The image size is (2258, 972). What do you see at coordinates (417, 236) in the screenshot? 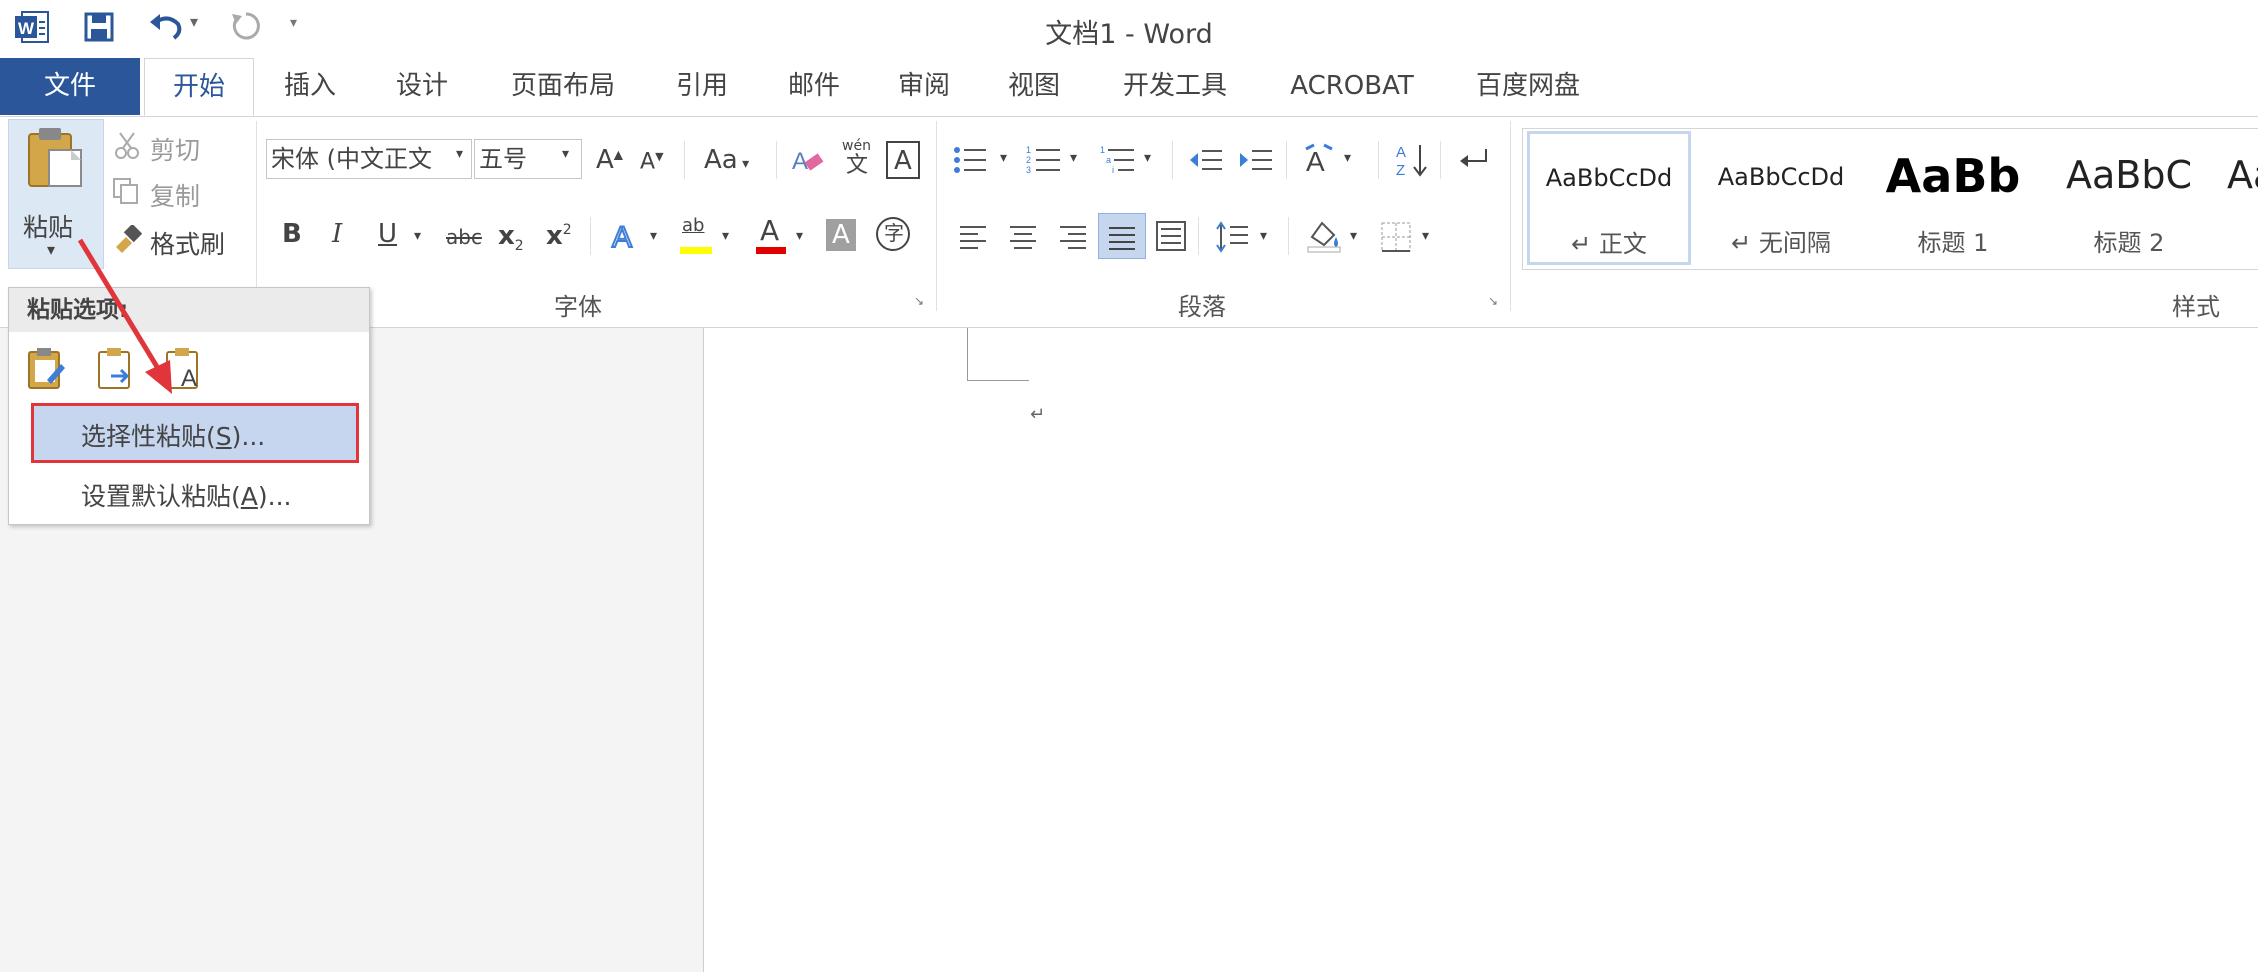
I see `underline-dropdown-icon: ▾` at bounding box center [417, 236].